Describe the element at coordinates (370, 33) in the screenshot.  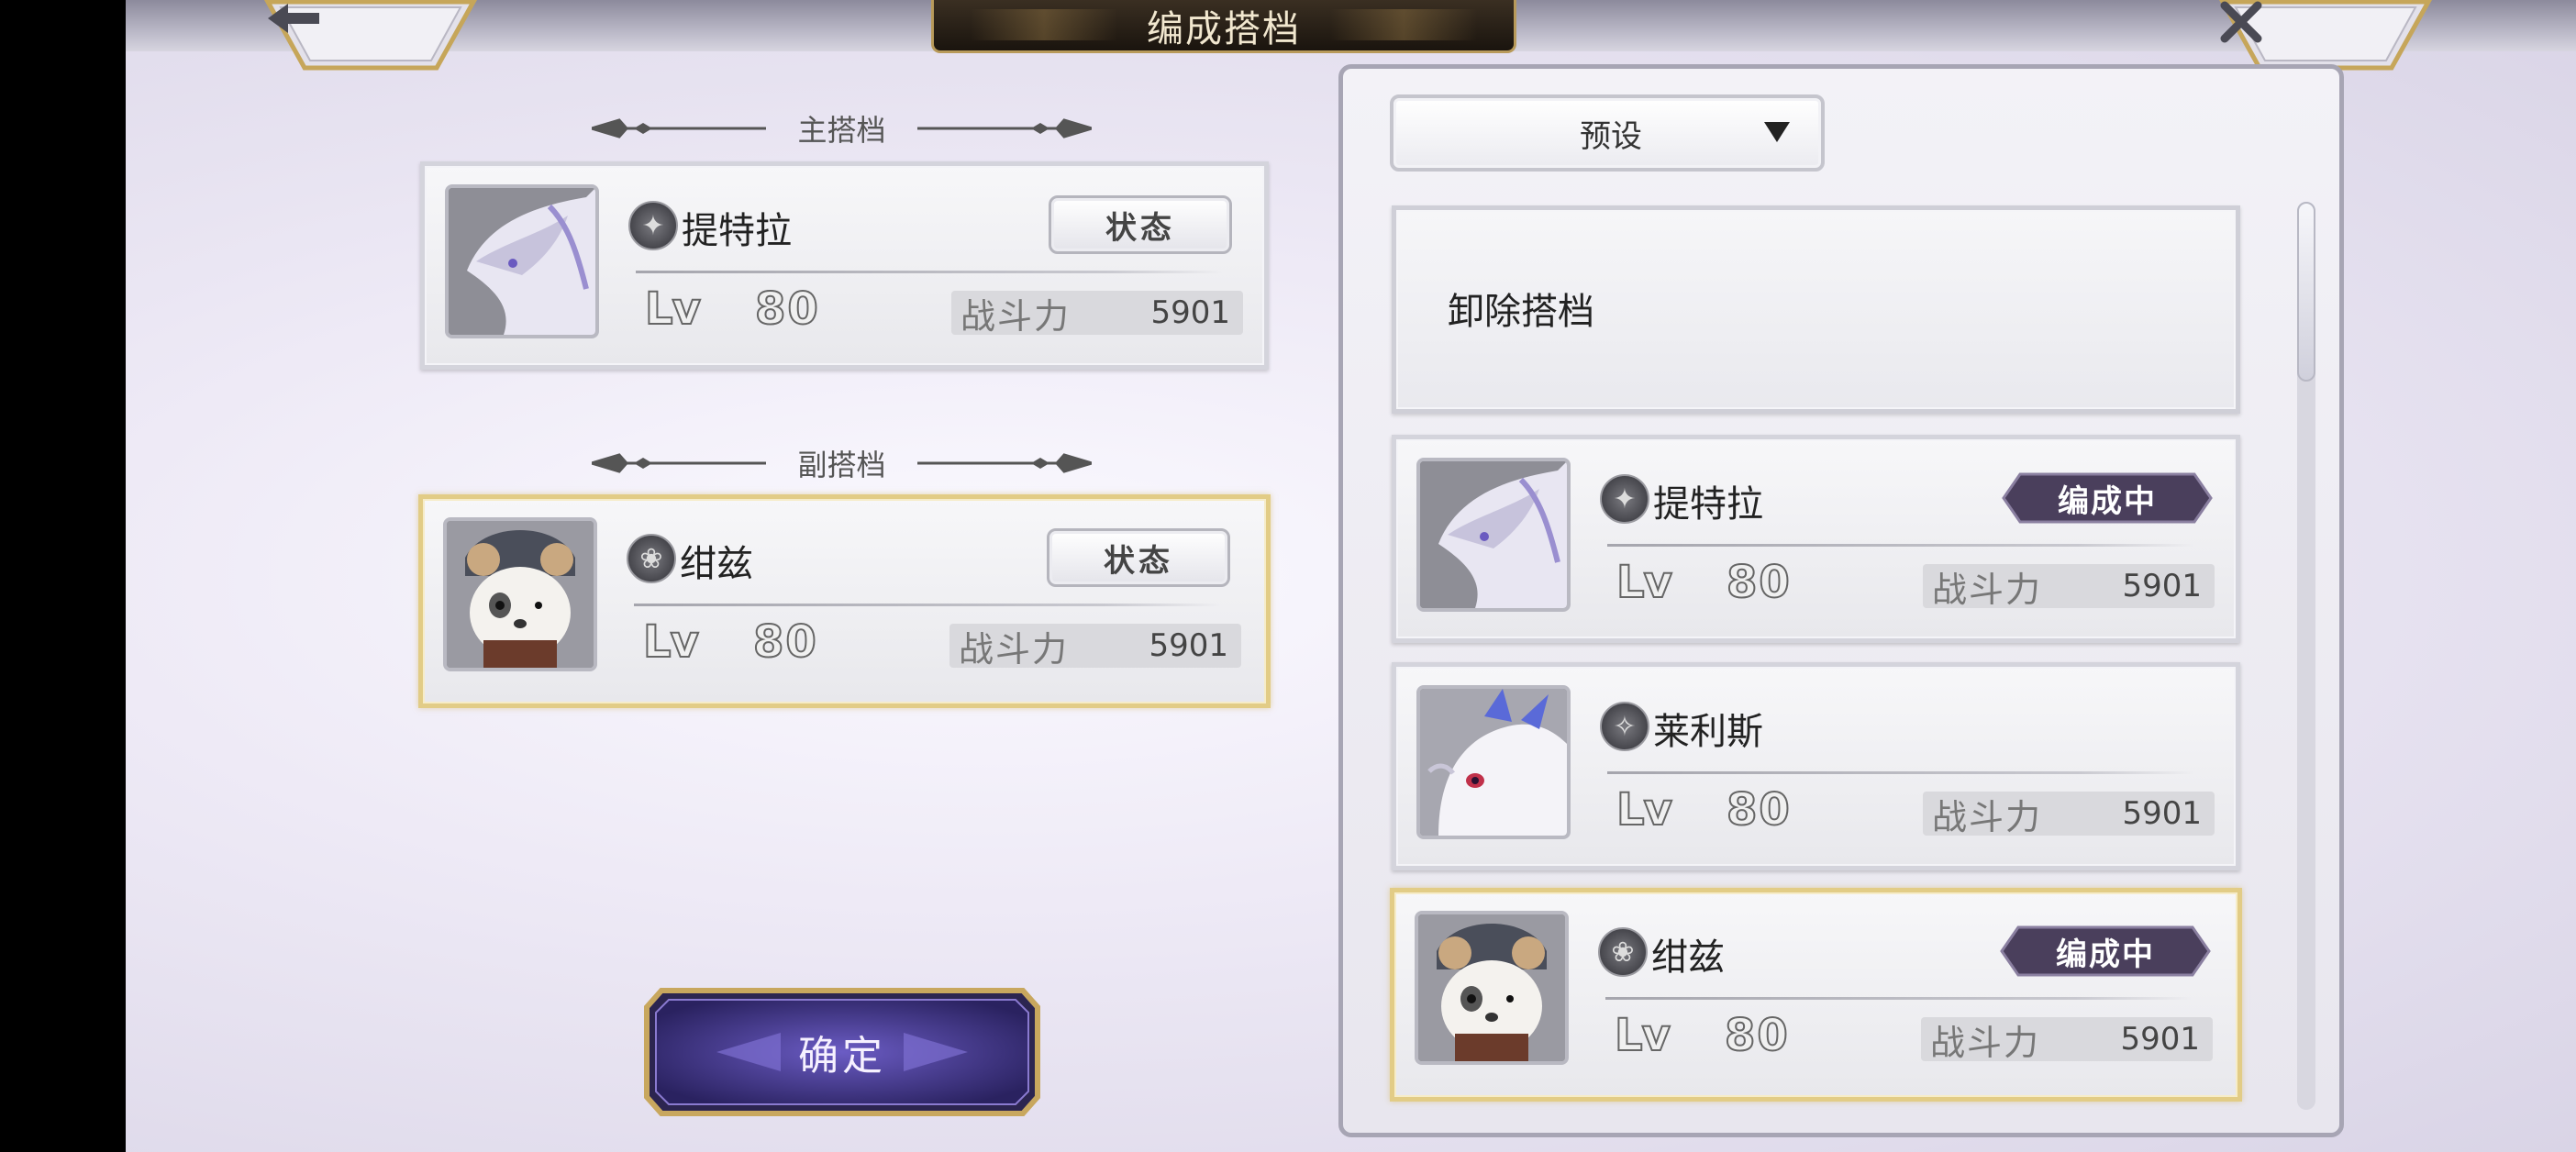
I see `back-arrow-icon` at that location.